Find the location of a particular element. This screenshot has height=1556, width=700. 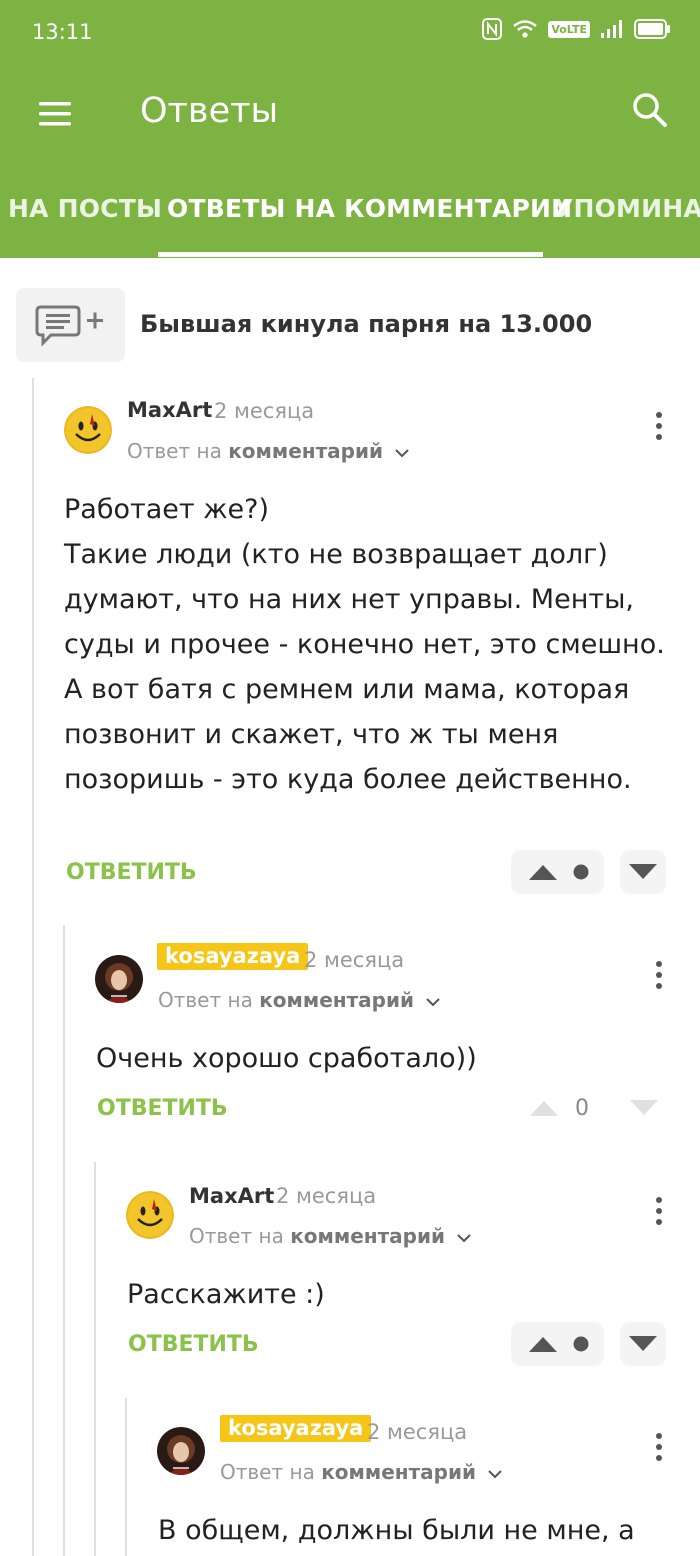

volte-icon: VoLTE is located at coordinates (569, 29).